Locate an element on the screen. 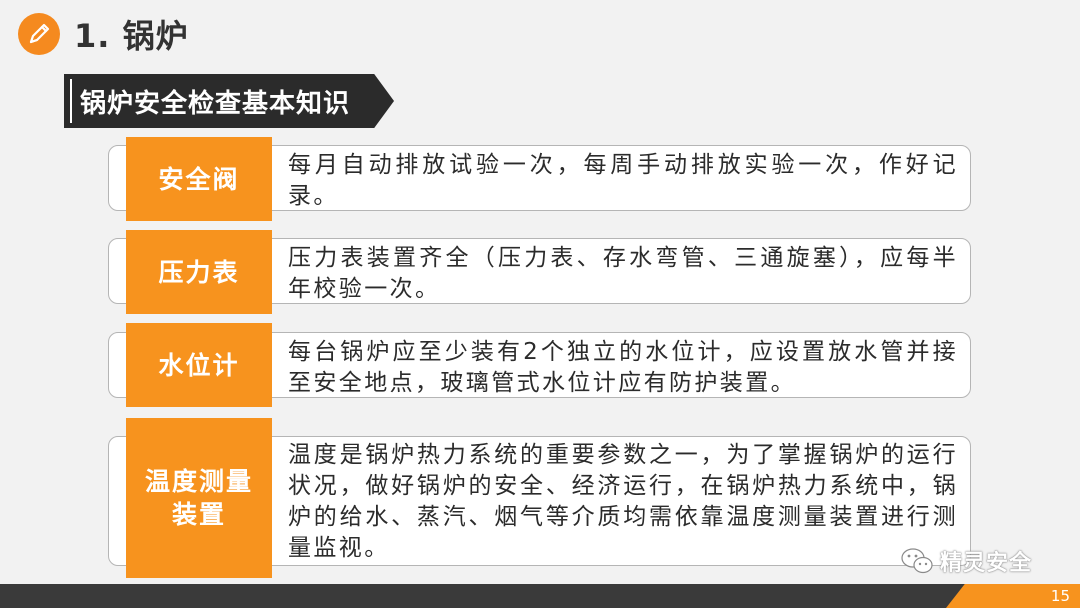  section-banner: 锅炉安全检查基本知识 is located at coordinates (229, 101).